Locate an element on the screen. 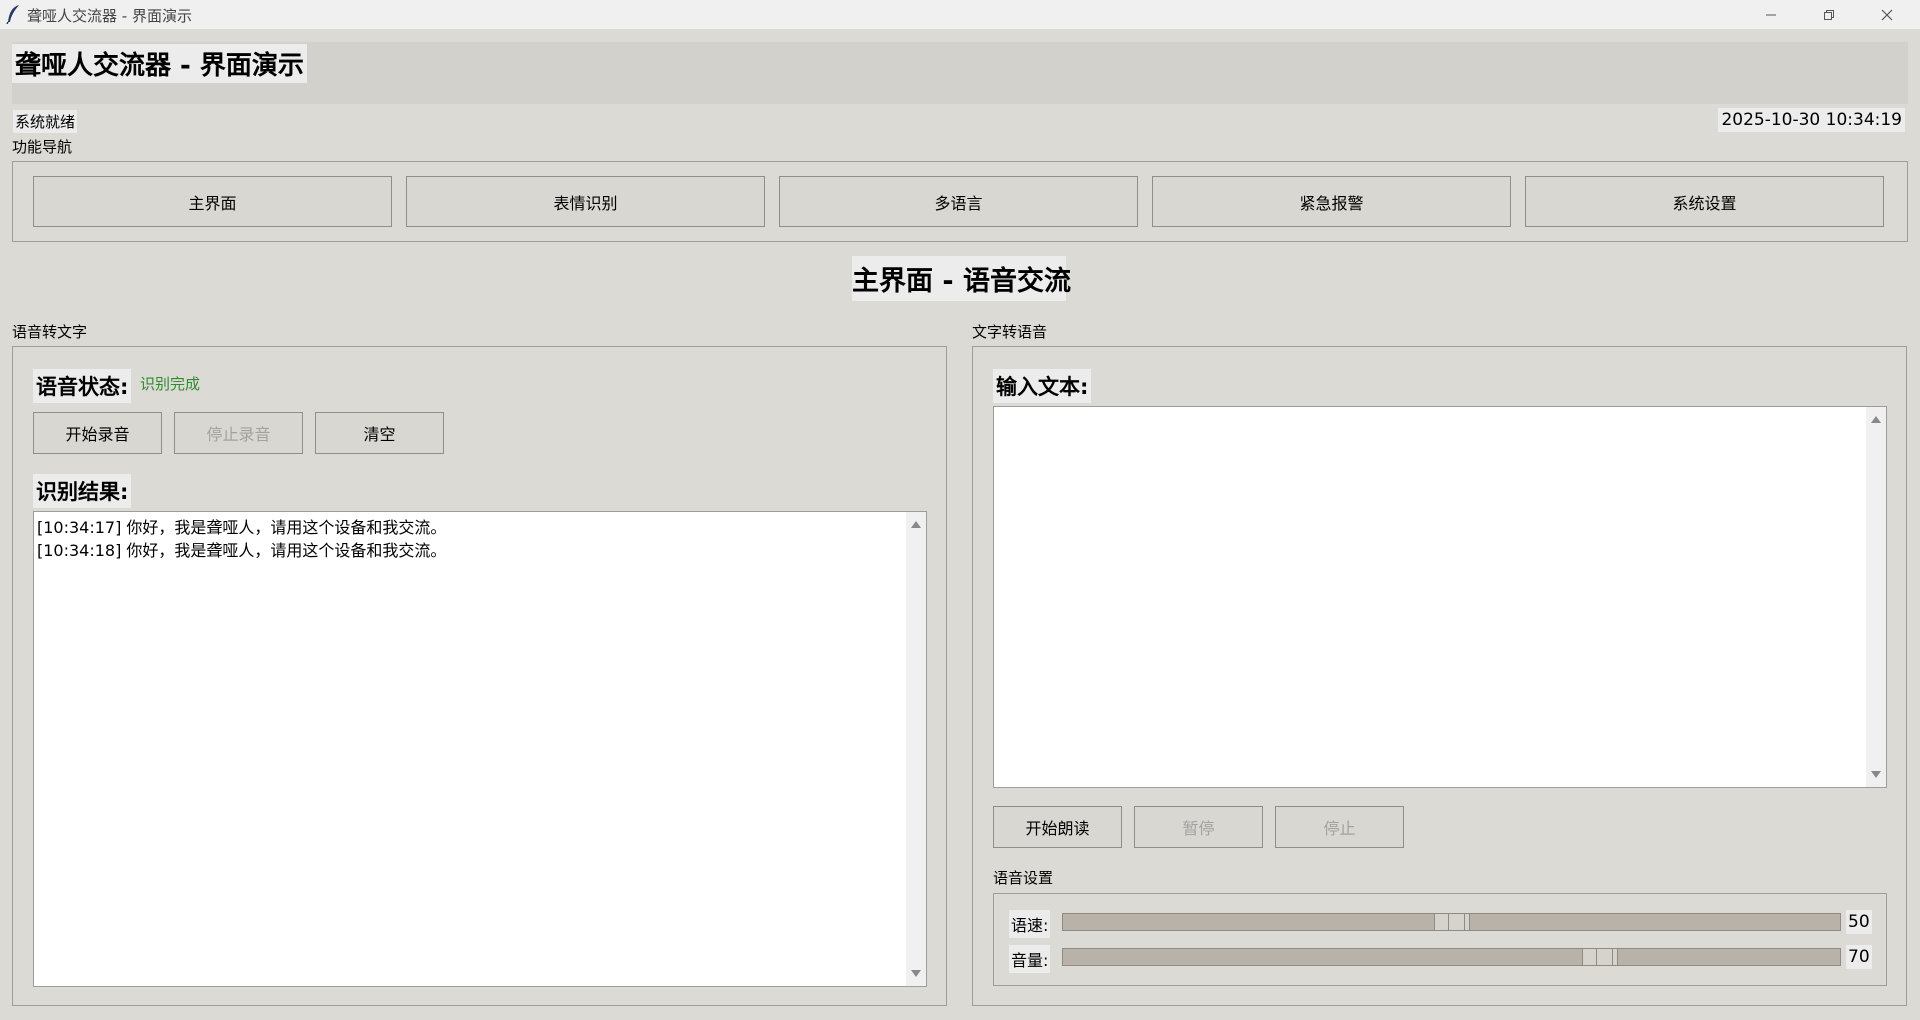 This screenshot has height=1020, width=1920. close-button is located at coordinates (1887, 14).